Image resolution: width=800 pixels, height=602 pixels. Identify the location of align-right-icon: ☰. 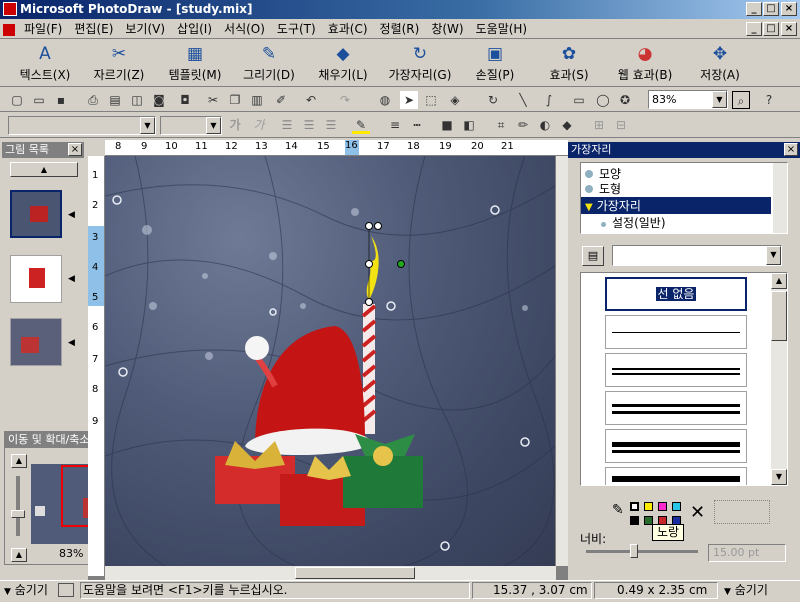
(331, 125).